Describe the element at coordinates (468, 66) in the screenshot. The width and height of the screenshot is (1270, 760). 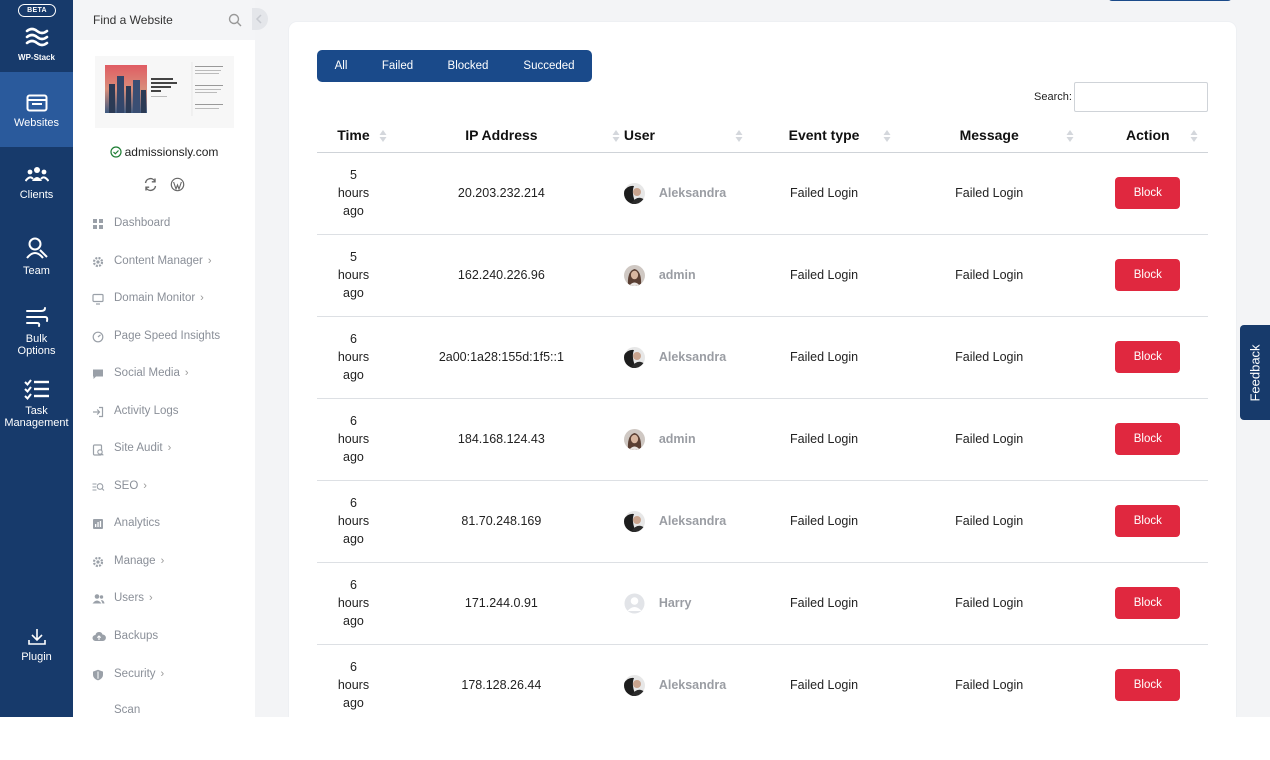
I see `filter-blocked: Blocked` at that location.